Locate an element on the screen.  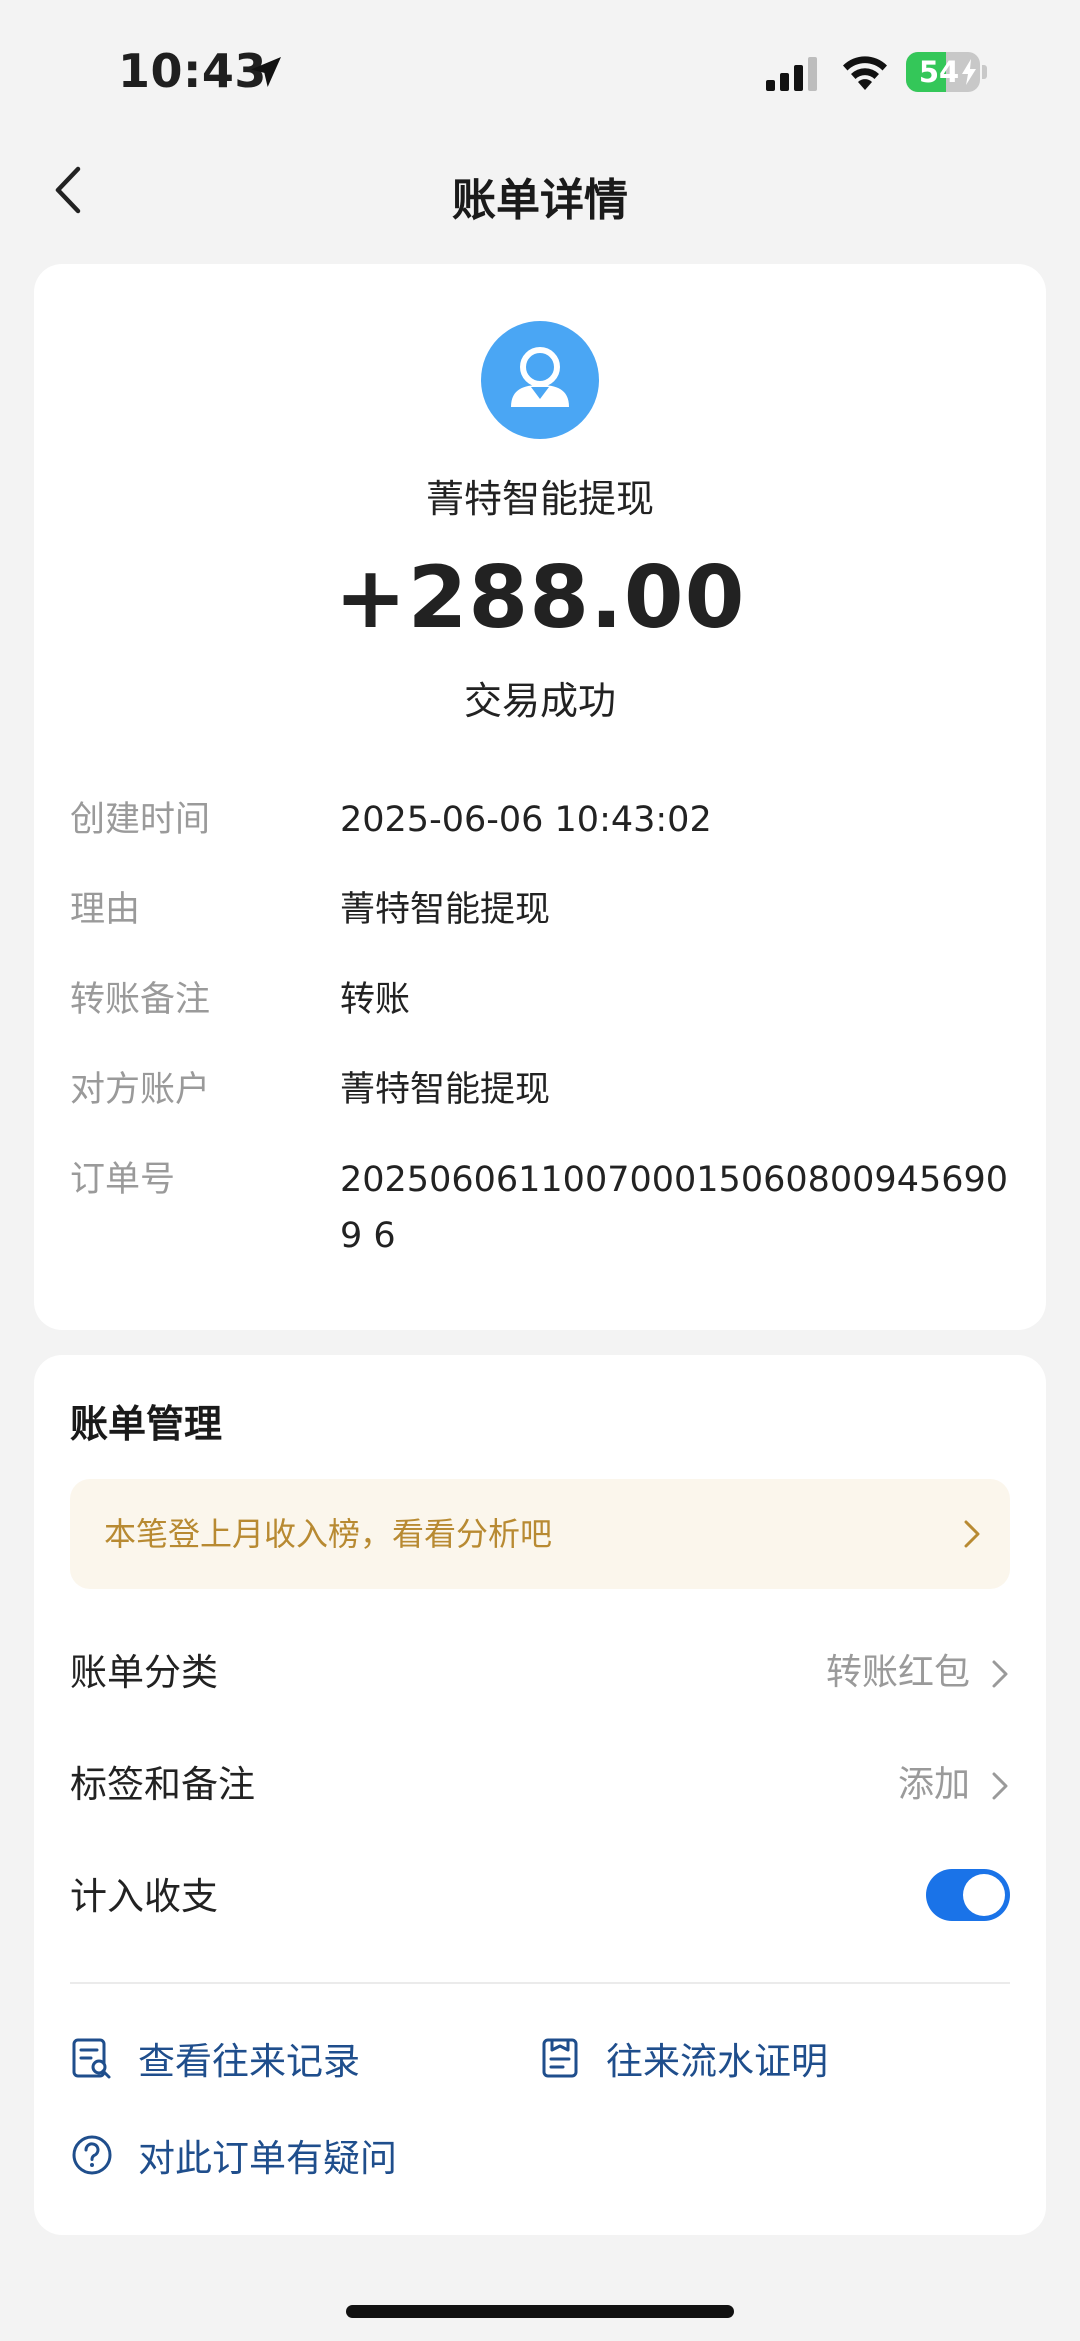
certificate-icon is located at coordinates (560, 2058).